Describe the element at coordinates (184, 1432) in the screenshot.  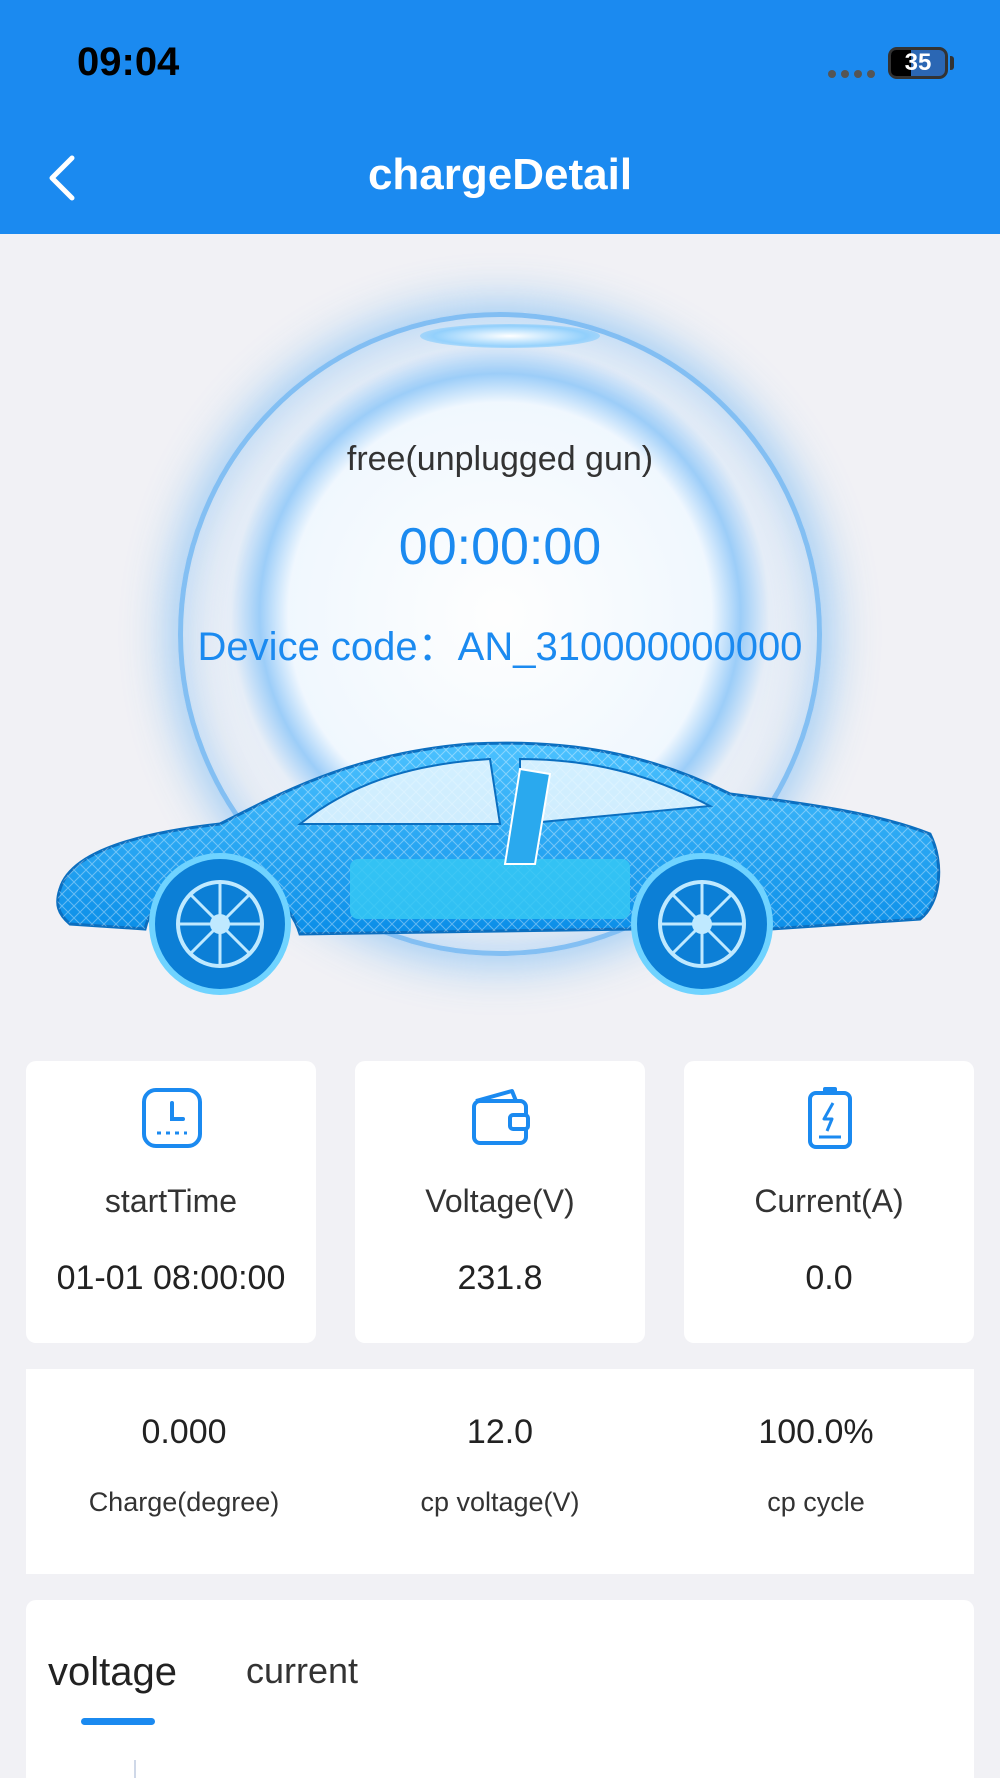
I see `charge-value: 0.000` at that location.